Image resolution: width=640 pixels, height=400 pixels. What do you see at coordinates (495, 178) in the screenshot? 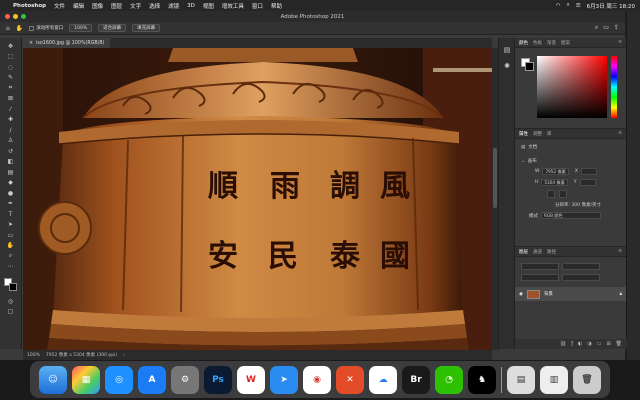
I see `scrollbar-thumb` at bounding box center [495, 178].